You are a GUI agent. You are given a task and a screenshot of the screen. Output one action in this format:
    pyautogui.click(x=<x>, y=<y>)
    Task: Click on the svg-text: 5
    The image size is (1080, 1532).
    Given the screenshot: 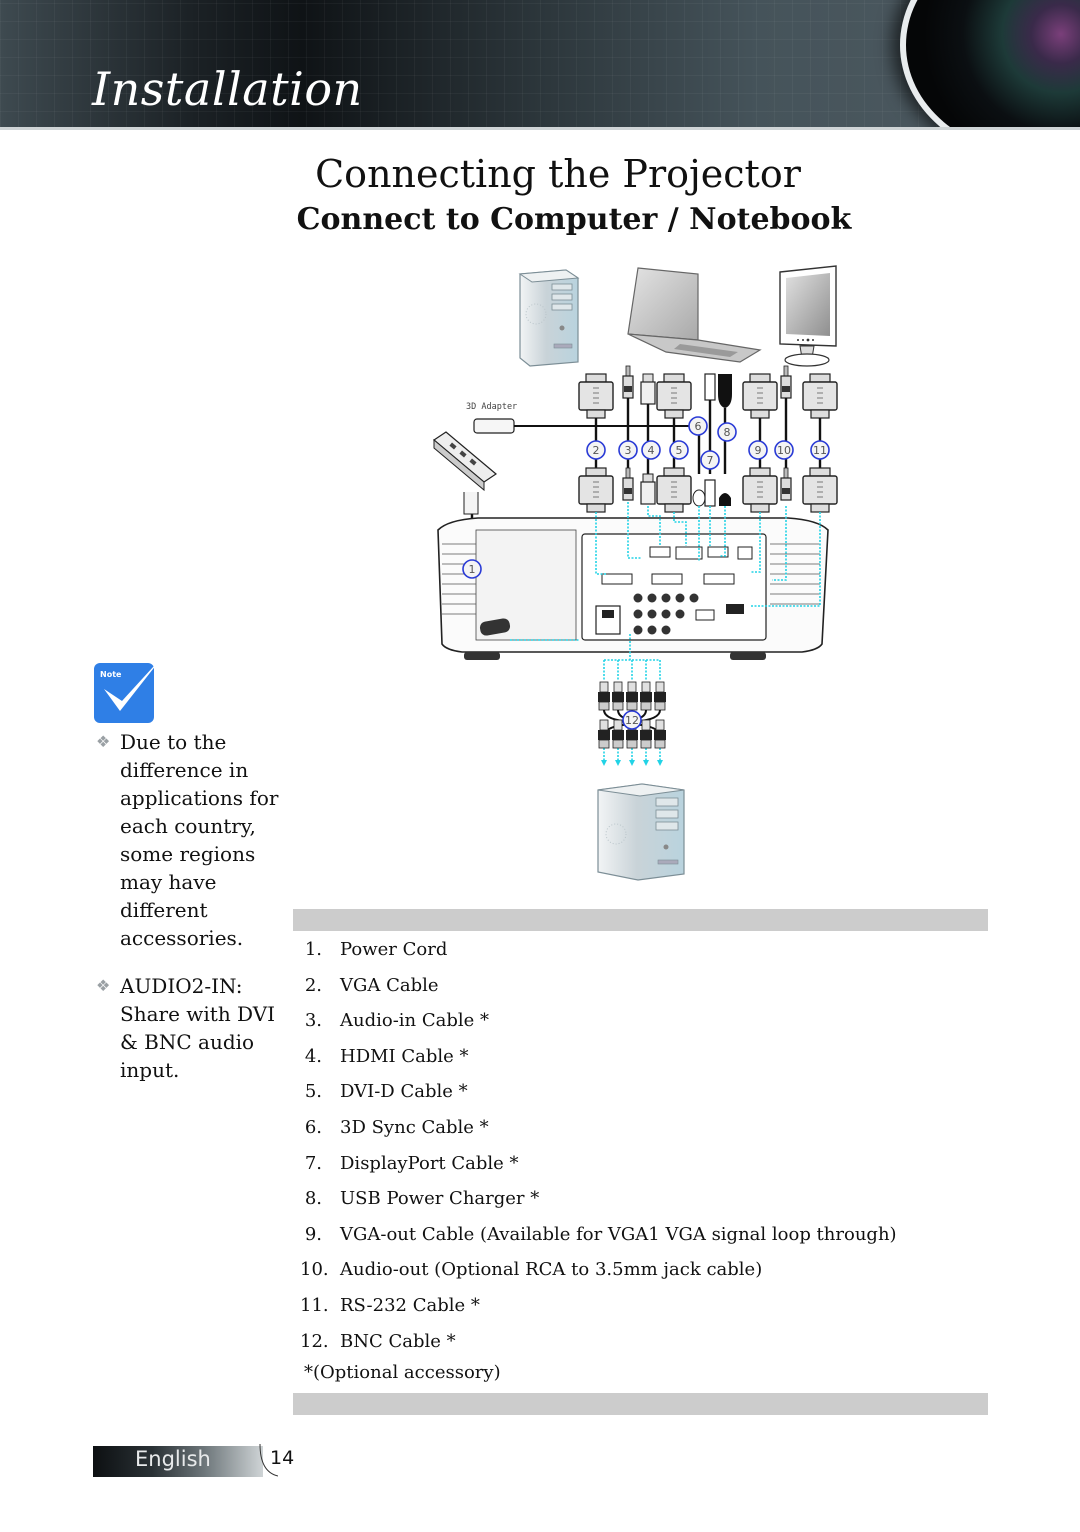 What is the action you would take?
    pyautogui.click(x=679, y=450)
    